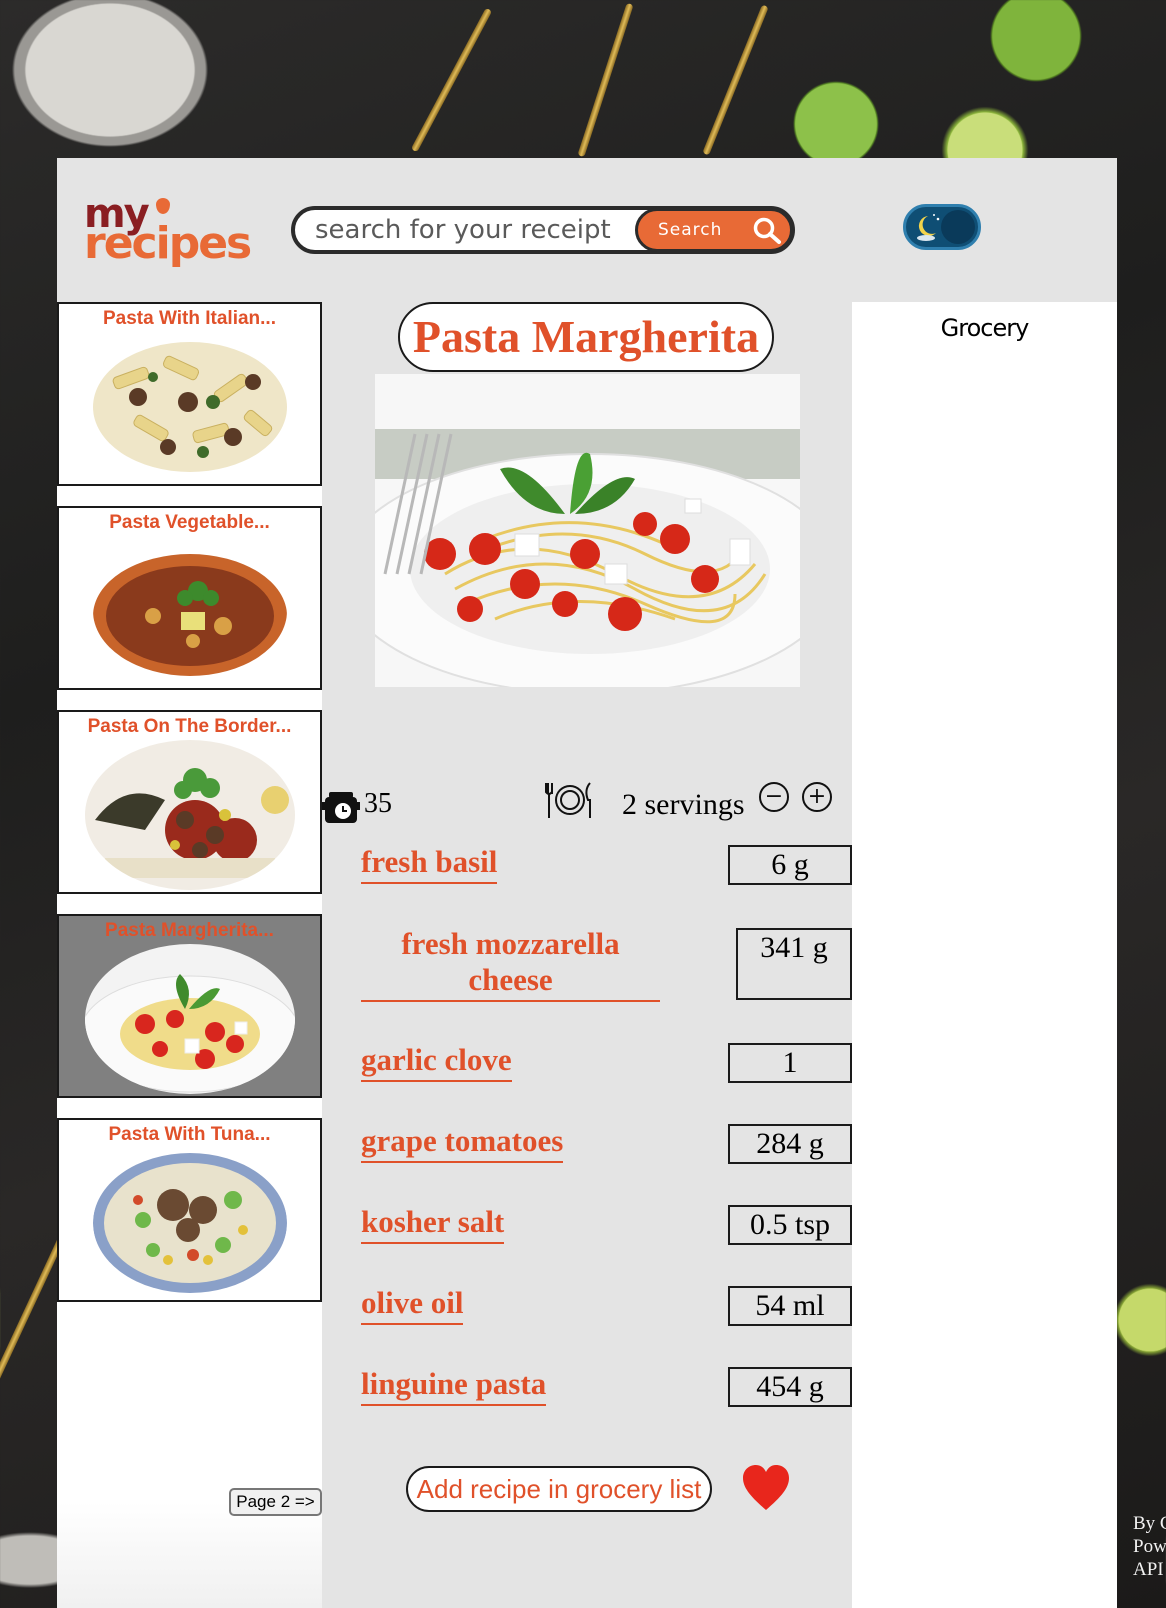 This screenshot has width=1166, height=1608. What do you see at coordinates (412, 1305) in the screenshot?
I see `ingredient-name: olive oil` at bounding box center [412, 1305].